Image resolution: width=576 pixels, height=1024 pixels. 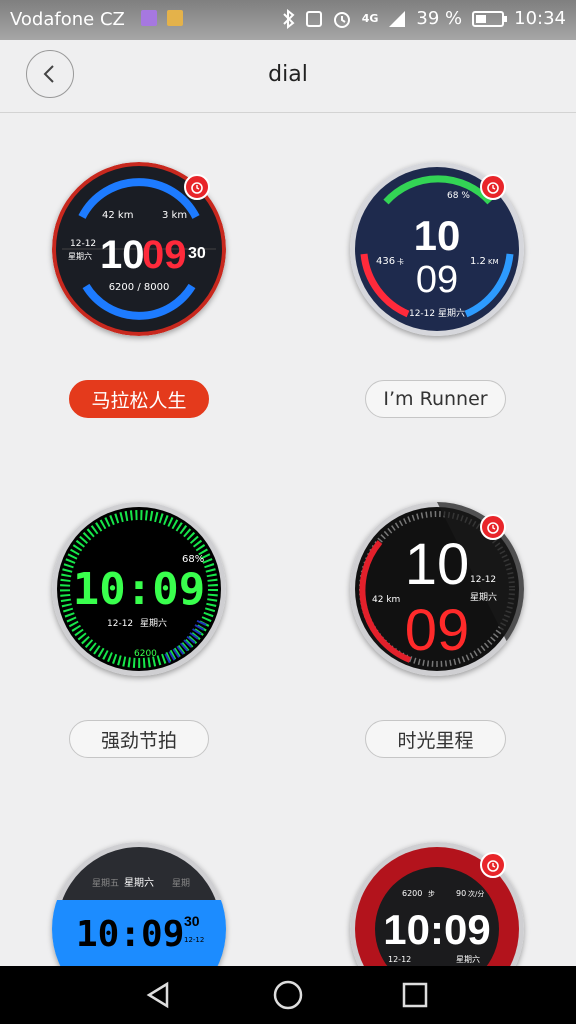 What do you see at coordinates (341, 19) in the screenshot?
I see `alarm-icon` at bounding box center [341, 19].